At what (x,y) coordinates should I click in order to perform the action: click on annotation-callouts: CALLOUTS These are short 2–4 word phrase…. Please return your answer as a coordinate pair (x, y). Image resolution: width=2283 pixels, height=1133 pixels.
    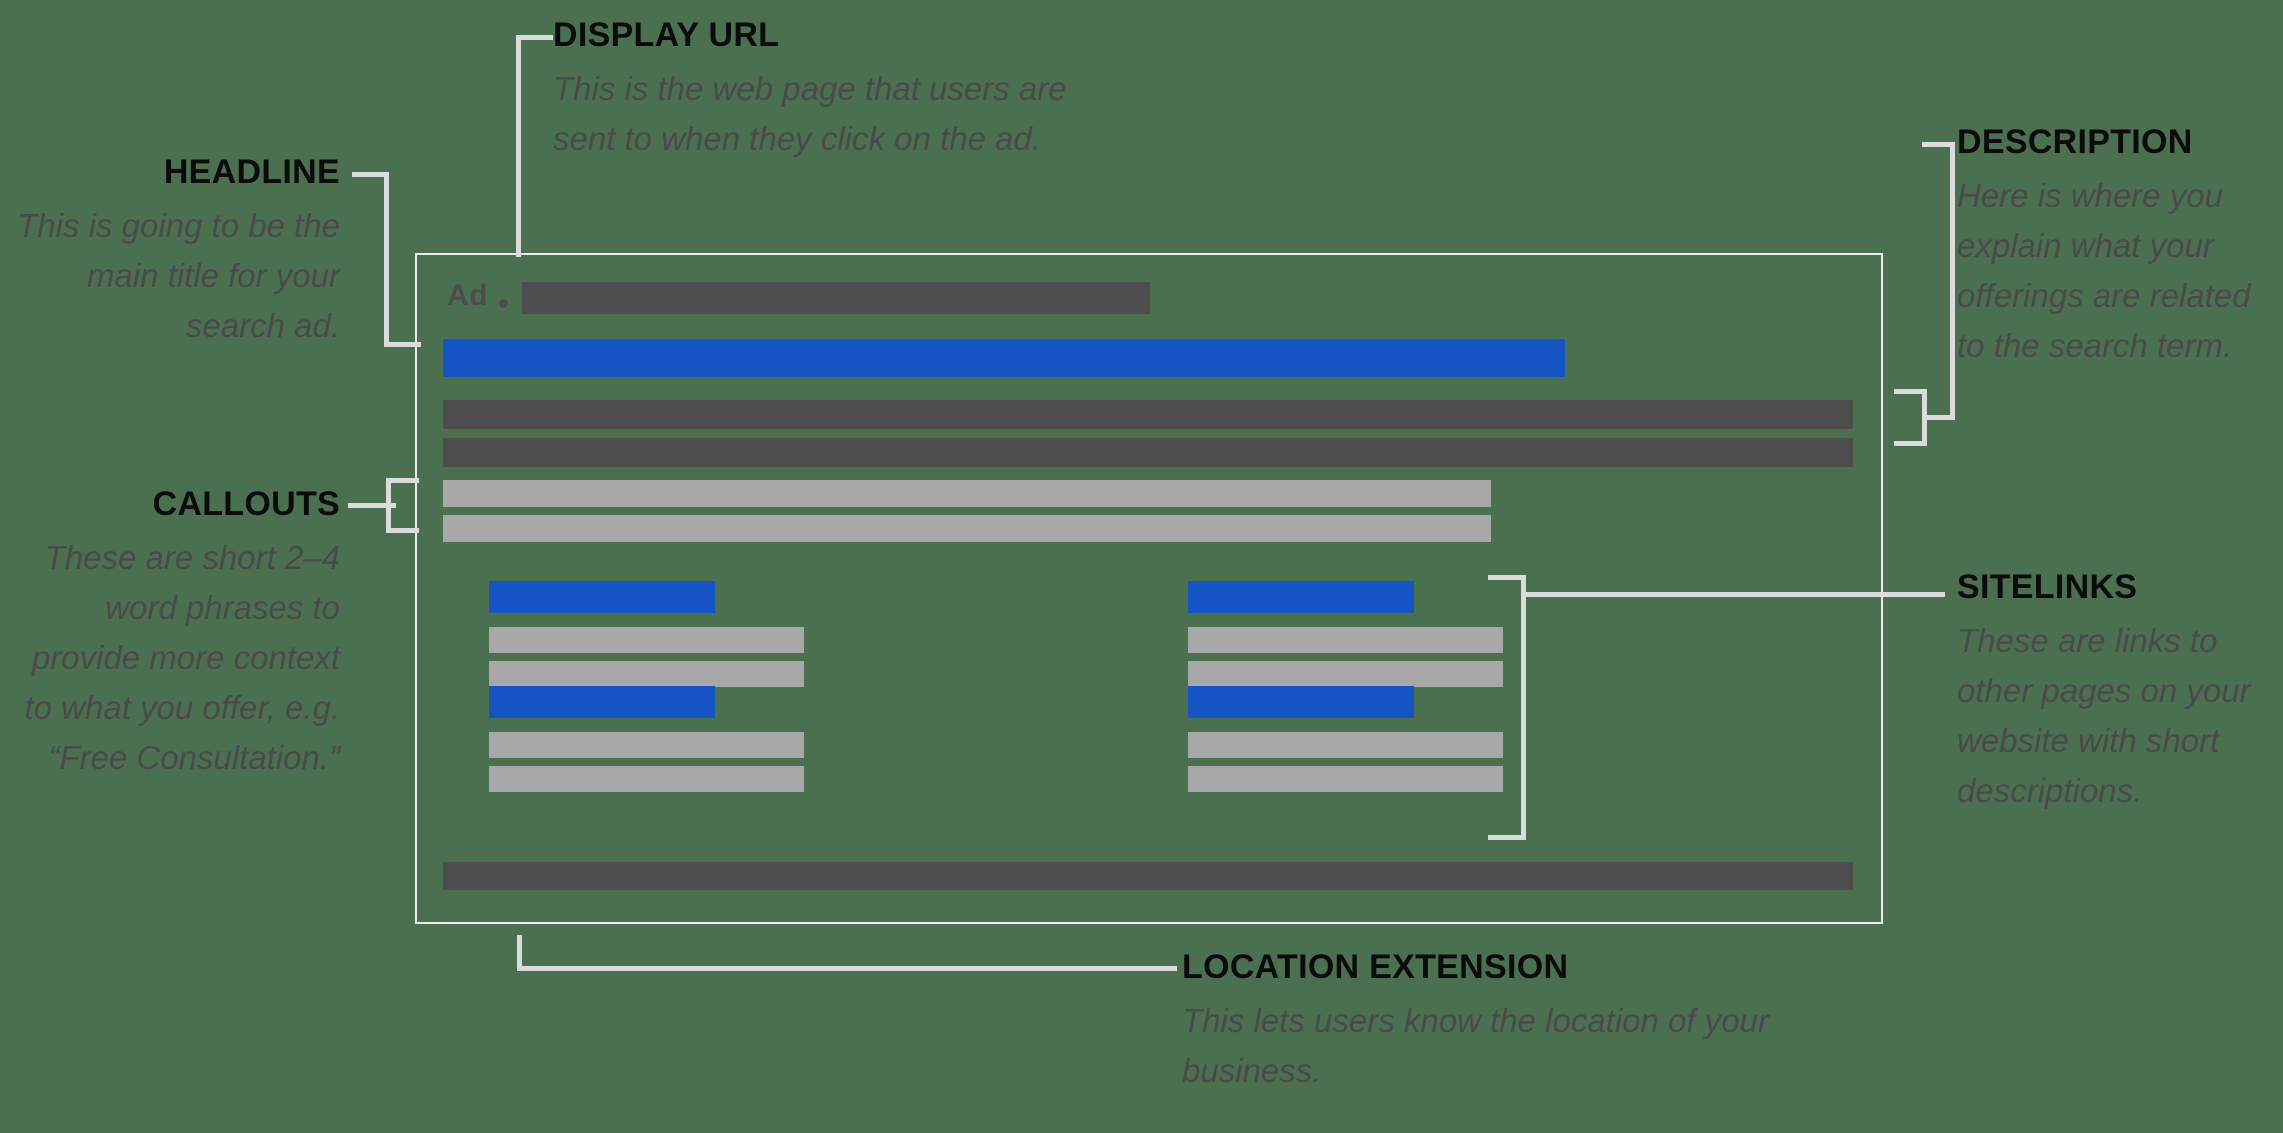
    Looking at the image, I should click on (170, 634).